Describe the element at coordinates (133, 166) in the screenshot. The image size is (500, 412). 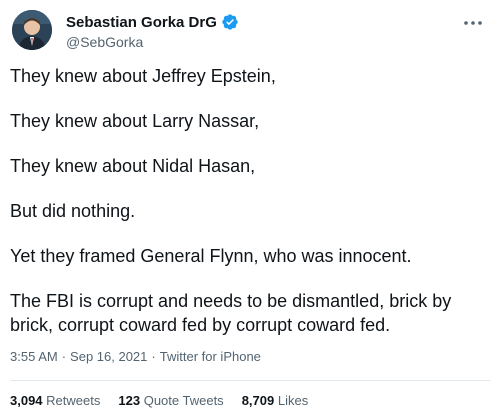
I see `tweet-paragraph: They knew about Nidal Hasan,` at that location.